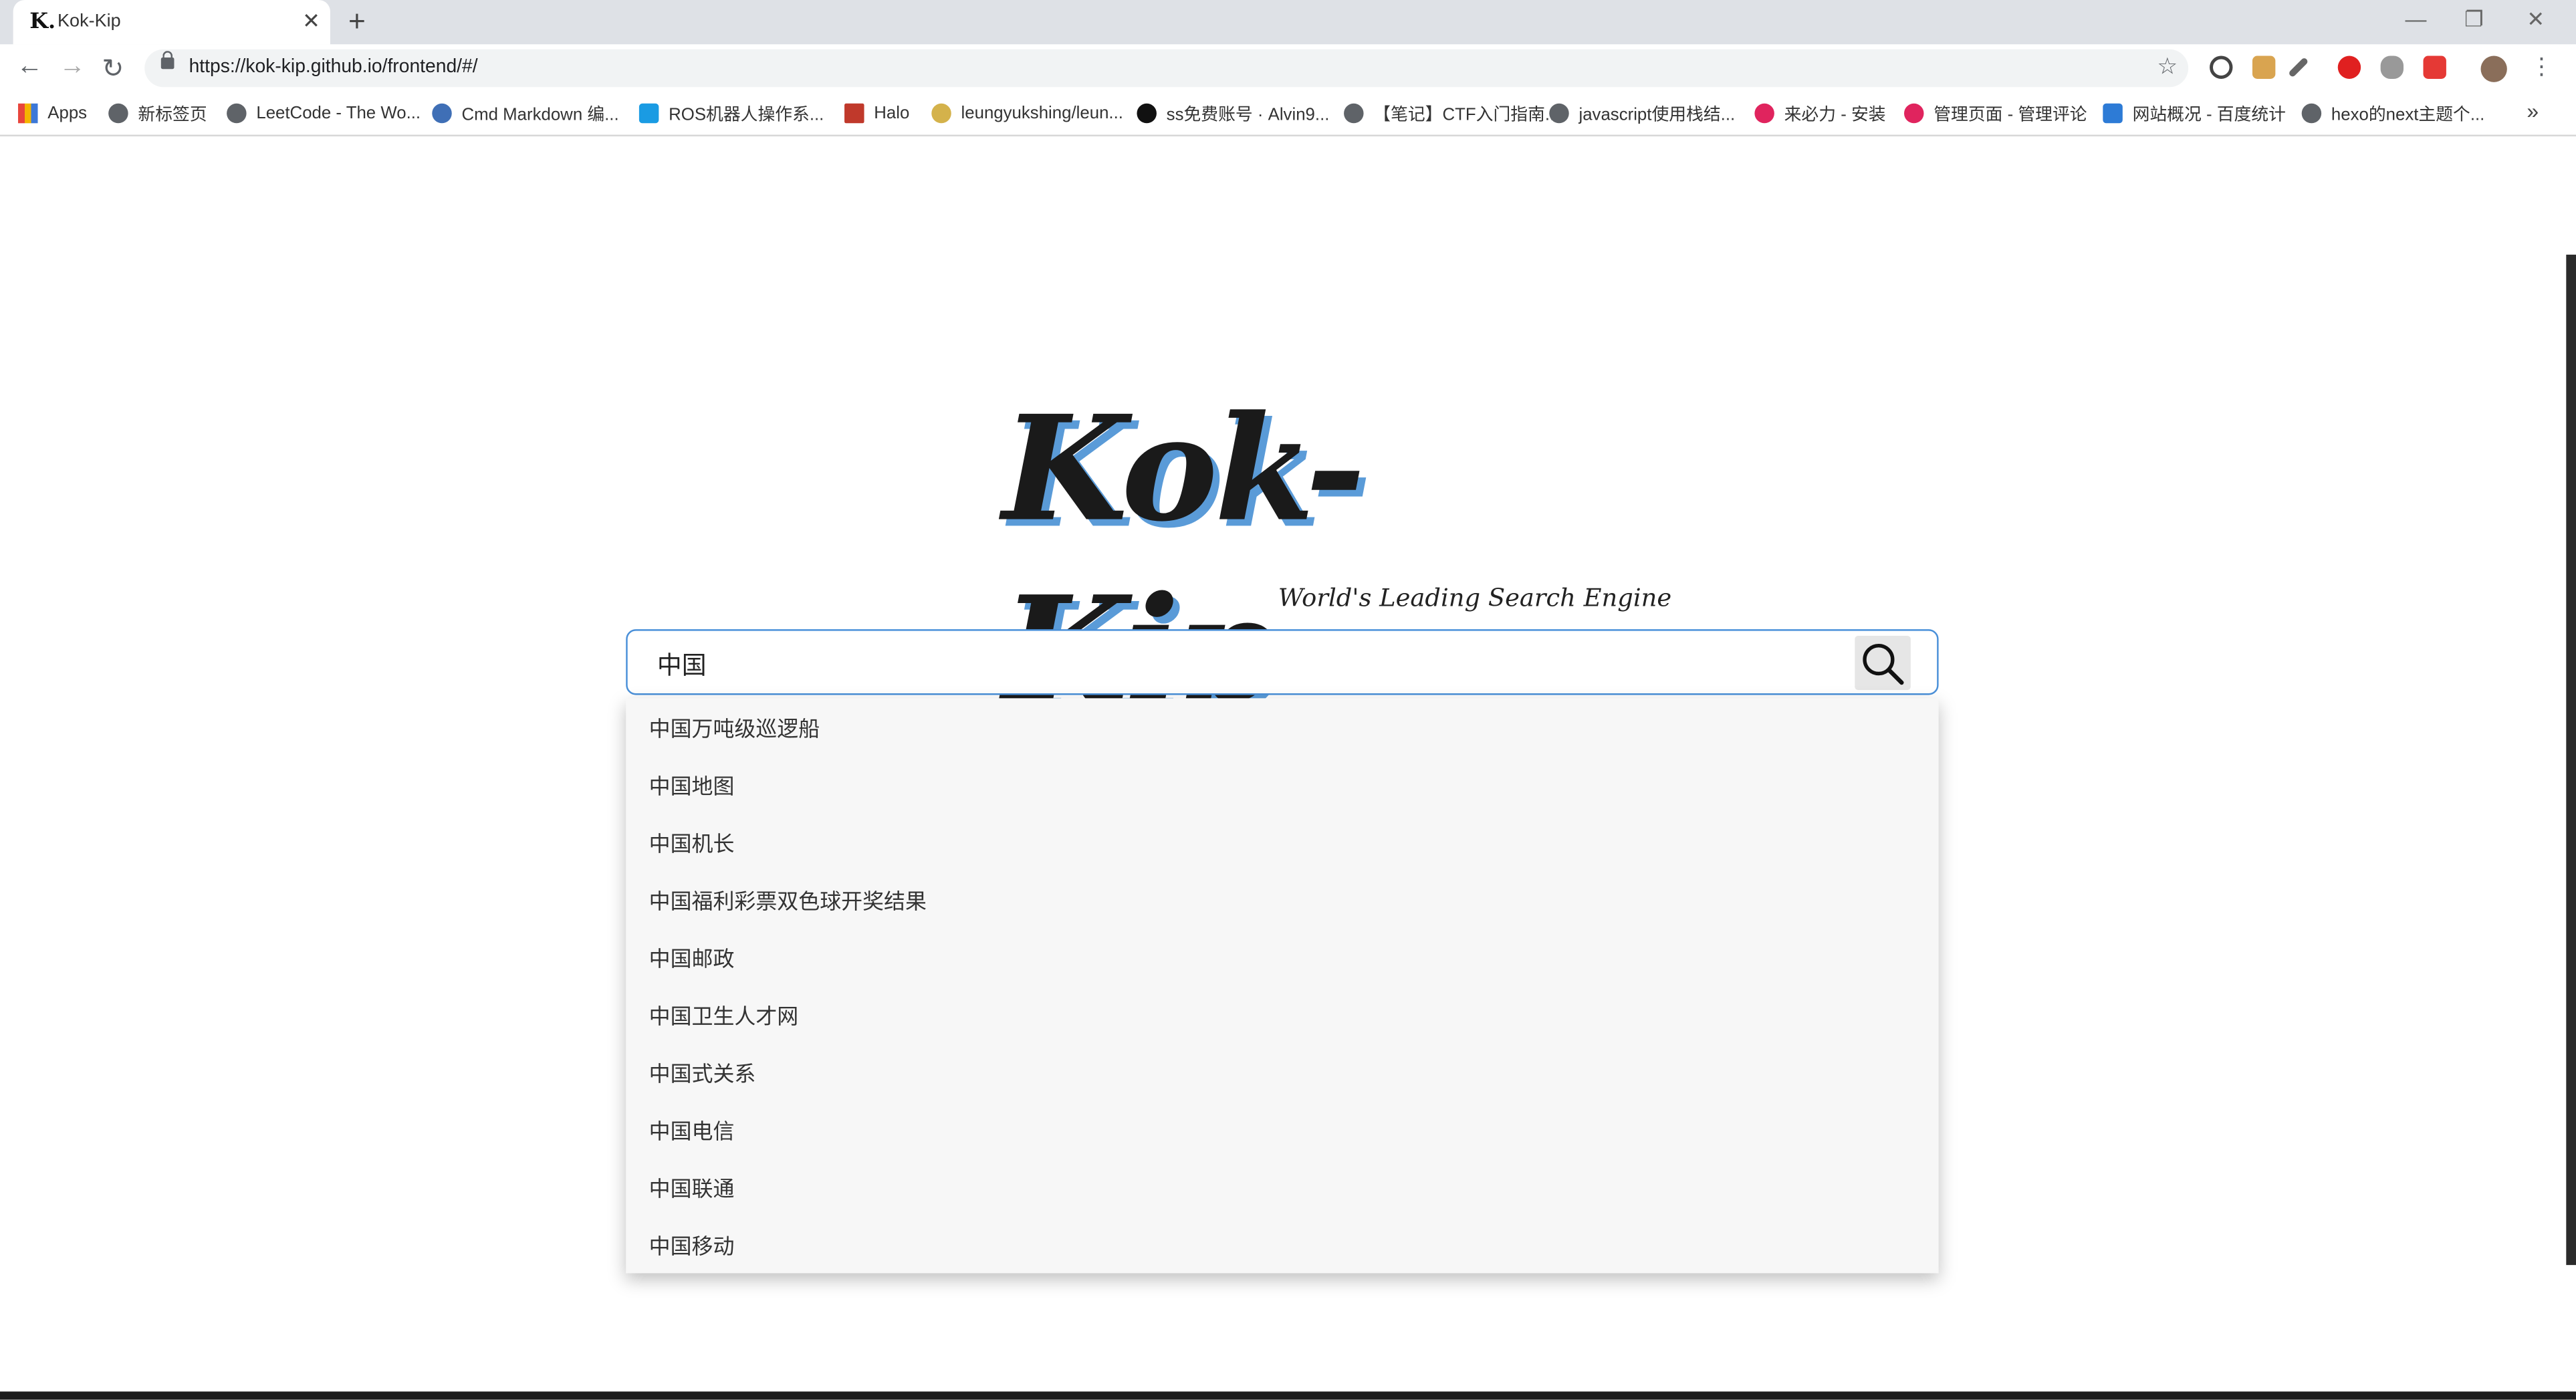 This screenshot has width=2576, height=1400. What do you see at coordinates (1282, 1244) in the screenshot?
I see `suggestion-item: 中国移动` at bounding box center [1282, 1244].